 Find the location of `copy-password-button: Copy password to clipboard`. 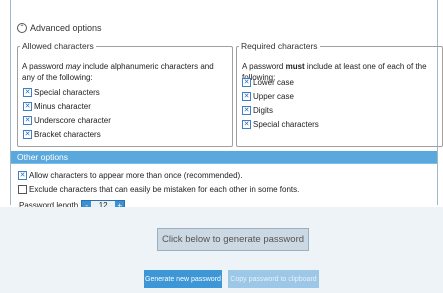

copy-password-button: Copy password to clipboard is located at coordinates (273, 279).